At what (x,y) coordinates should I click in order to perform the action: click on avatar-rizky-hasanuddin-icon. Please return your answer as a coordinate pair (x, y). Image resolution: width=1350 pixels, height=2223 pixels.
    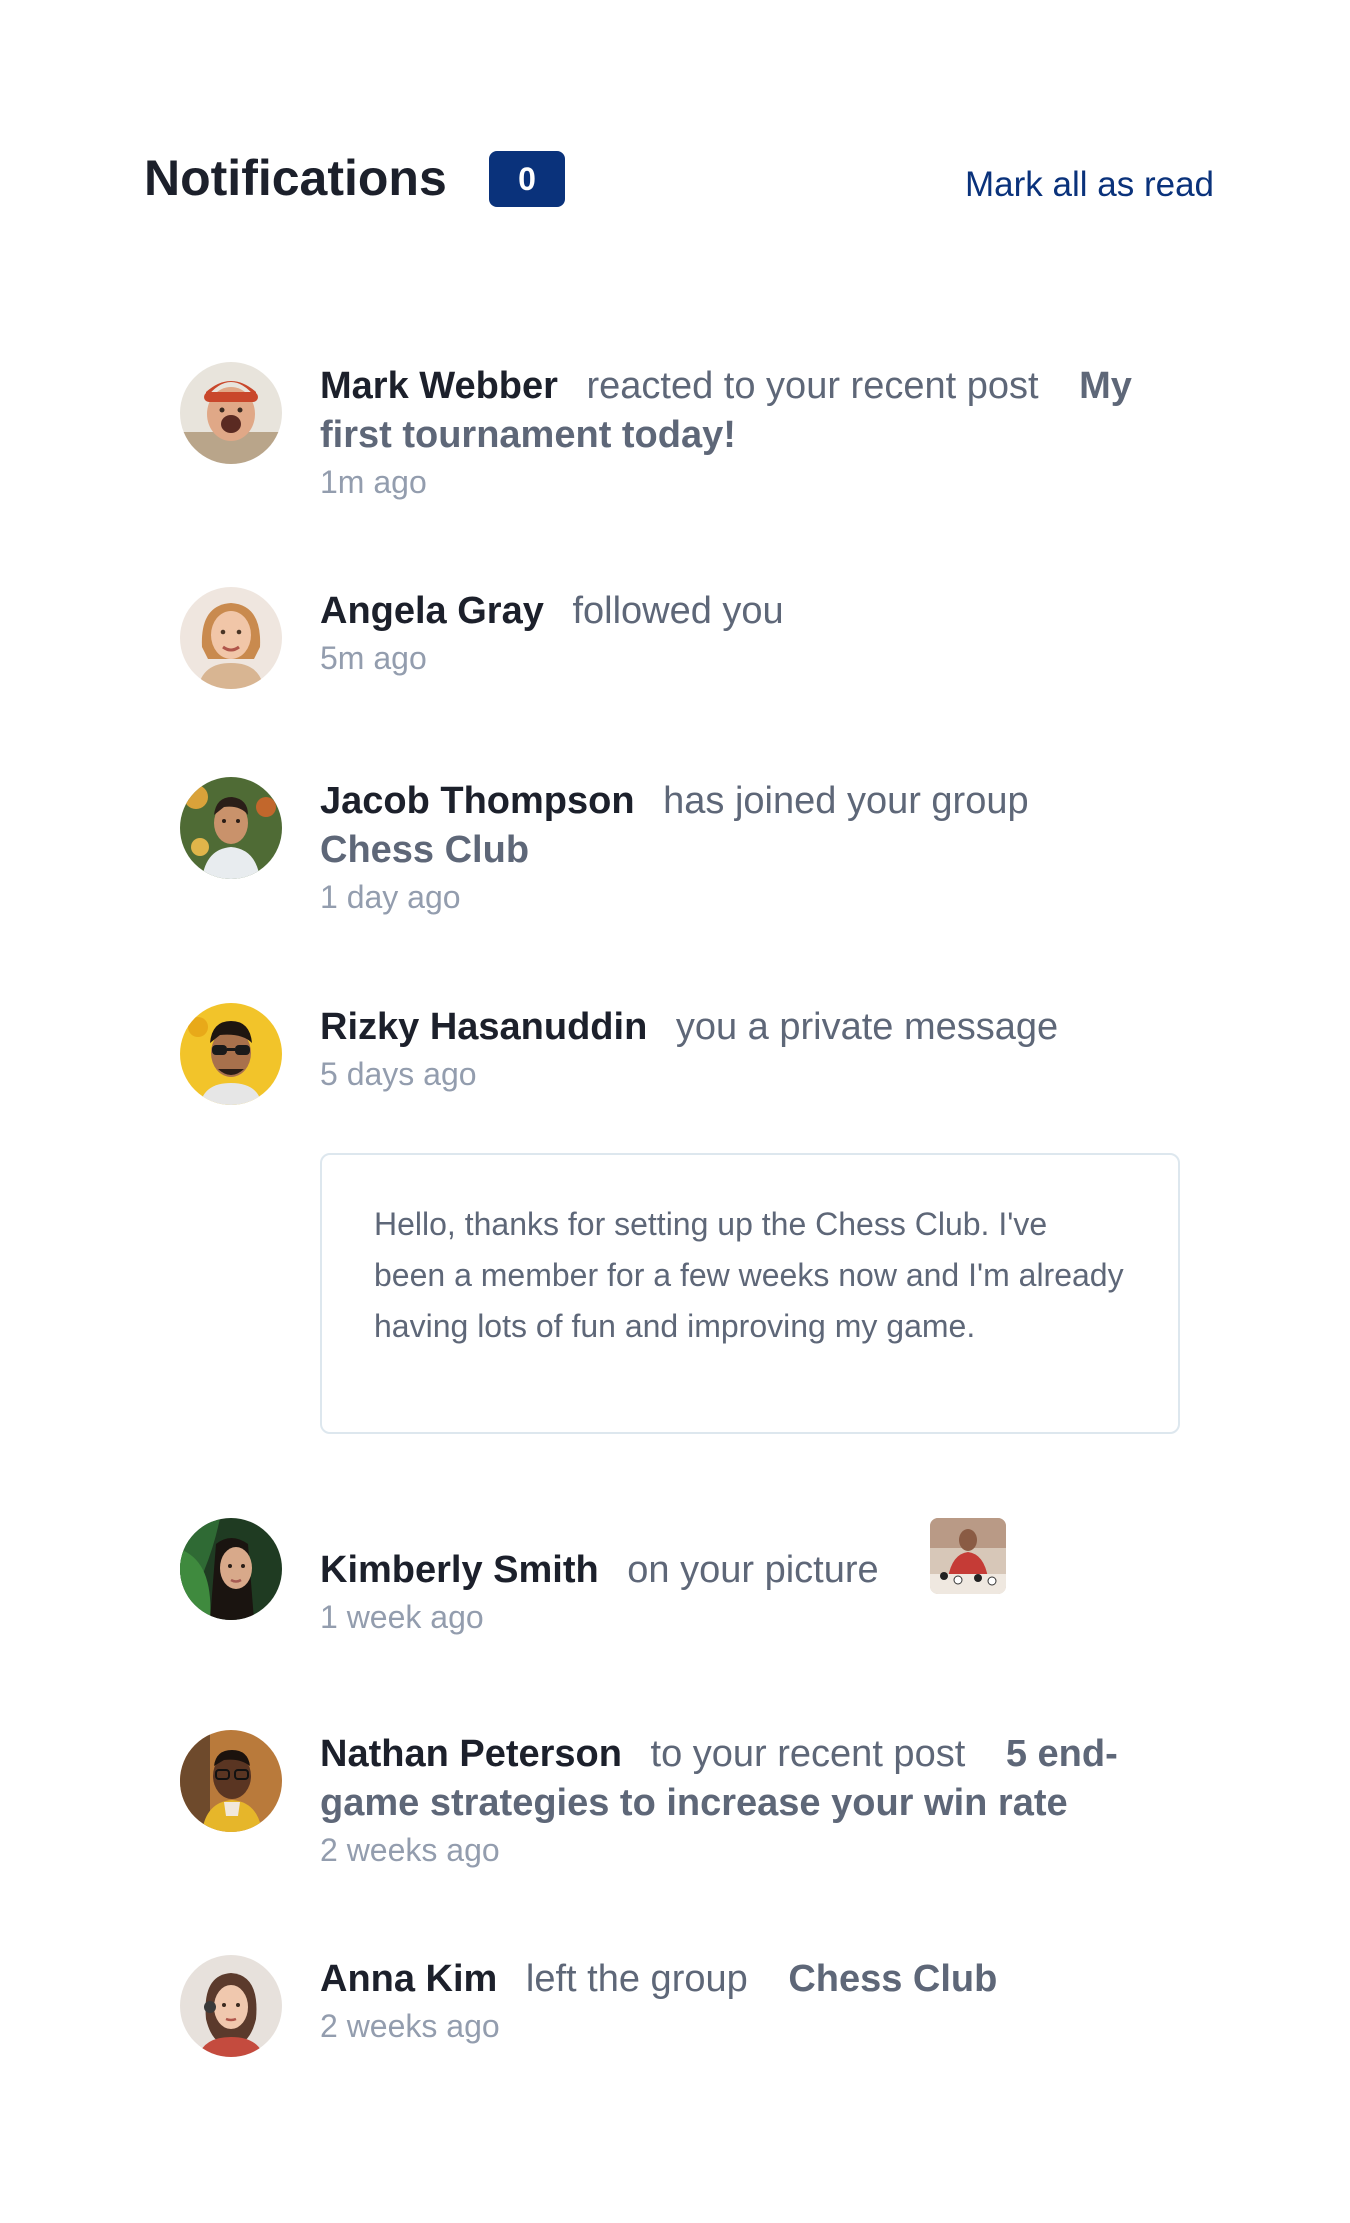
    Looking at the image, I should click on (231, 1054).